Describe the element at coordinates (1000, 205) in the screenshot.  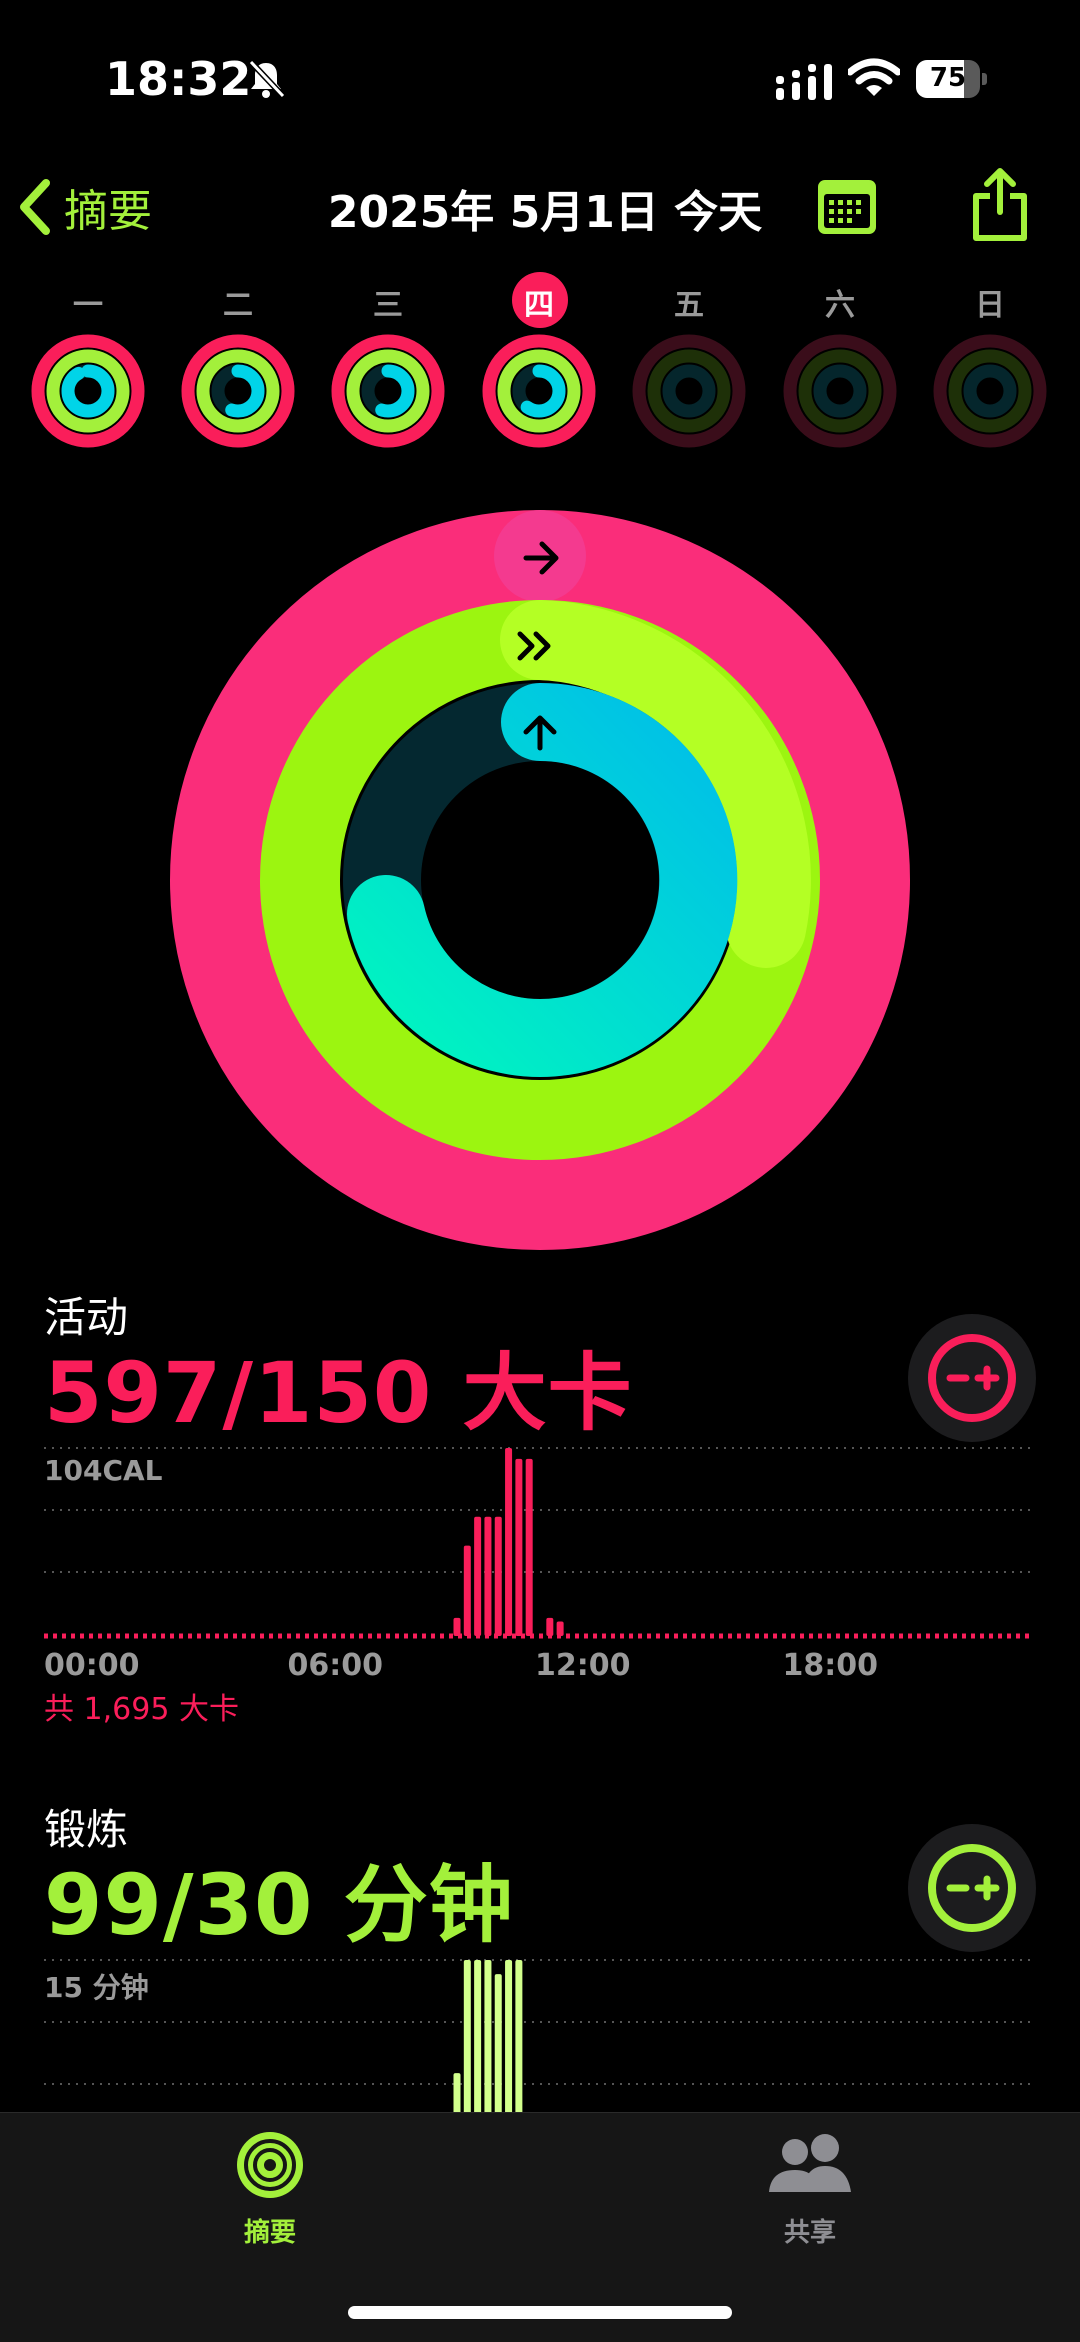
I see `share-button` at that location.